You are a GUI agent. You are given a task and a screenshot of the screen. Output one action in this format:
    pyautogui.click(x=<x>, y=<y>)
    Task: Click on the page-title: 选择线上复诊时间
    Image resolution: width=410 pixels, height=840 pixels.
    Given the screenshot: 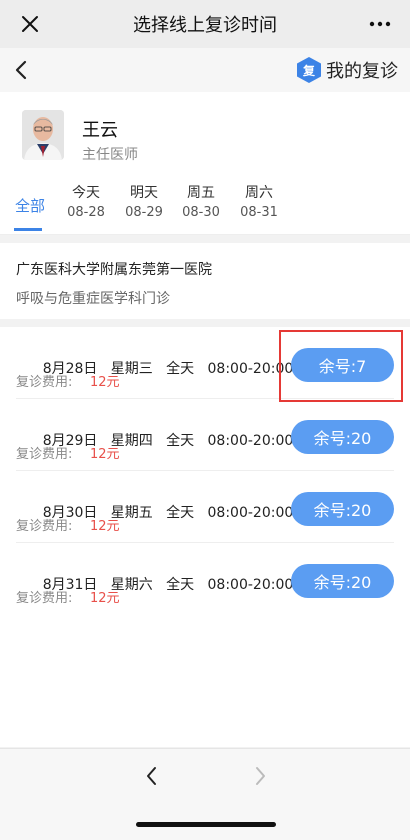 What is the action you would take?
    pyautogui.click(x=205, y=25)
    